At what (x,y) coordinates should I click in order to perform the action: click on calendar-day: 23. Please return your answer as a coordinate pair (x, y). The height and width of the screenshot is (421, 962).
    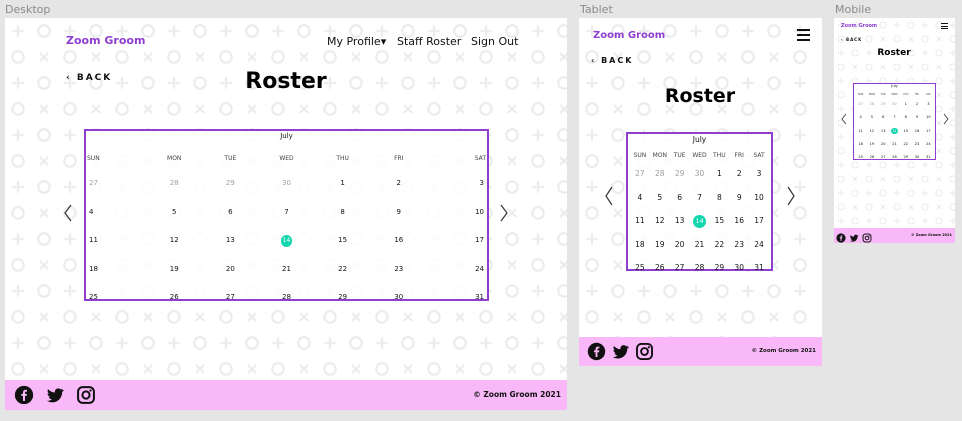
    Looking at the image, I should click on (916, 144).